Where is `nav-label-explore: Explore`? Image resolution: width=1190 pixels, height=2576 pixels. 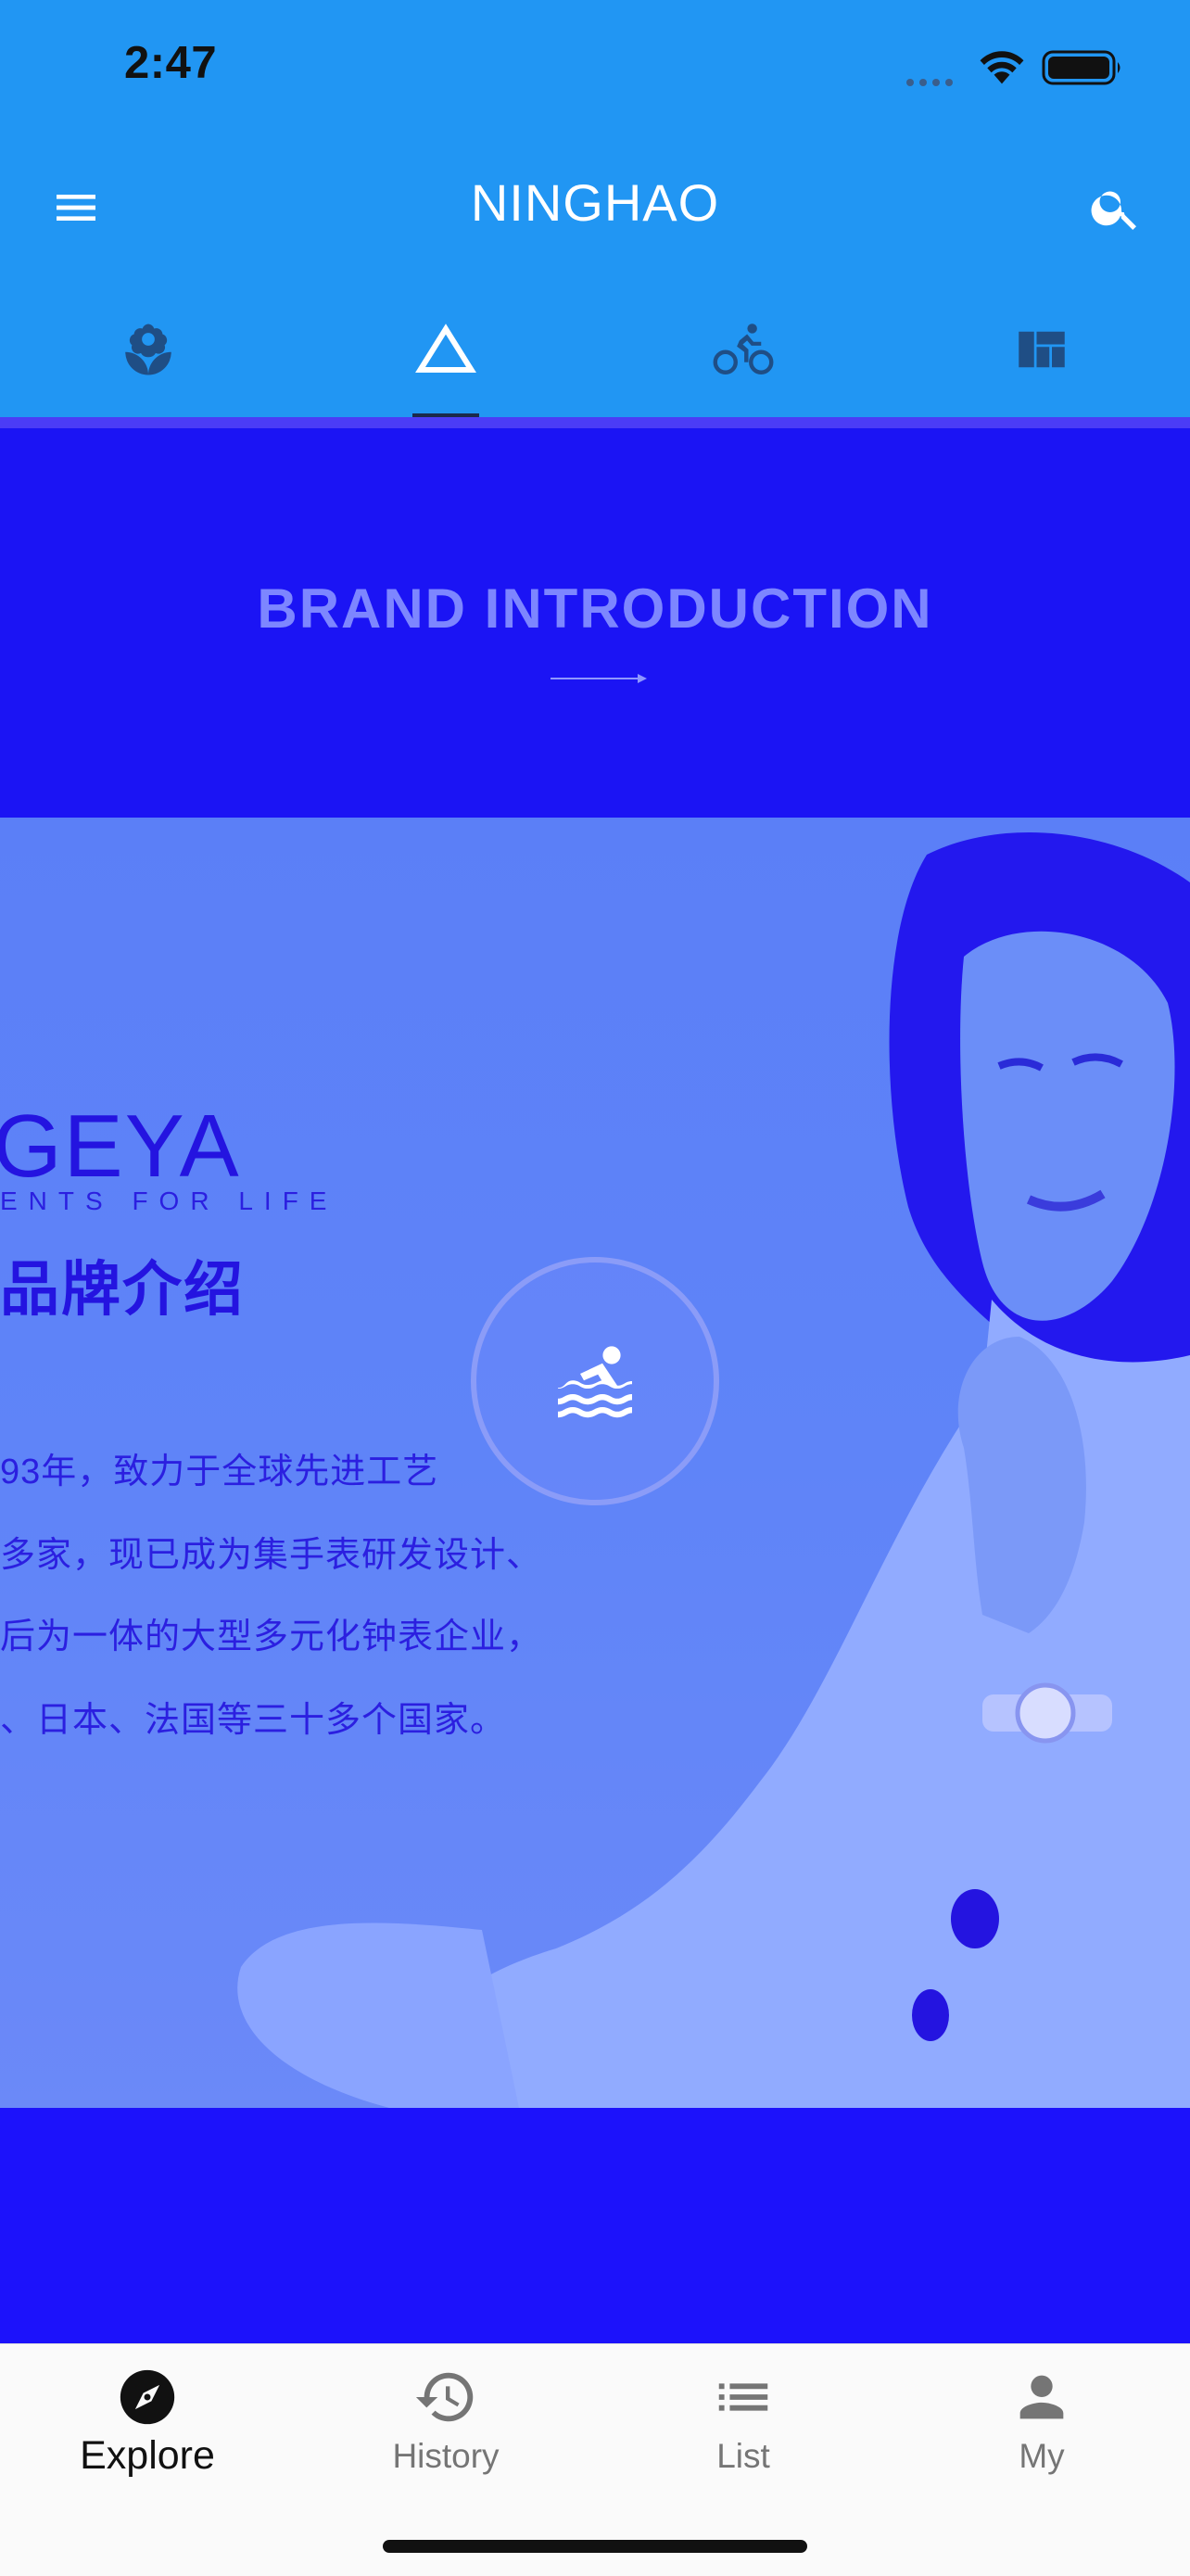 nav-label-explore: Explore is located at coordinates (147, 2455).